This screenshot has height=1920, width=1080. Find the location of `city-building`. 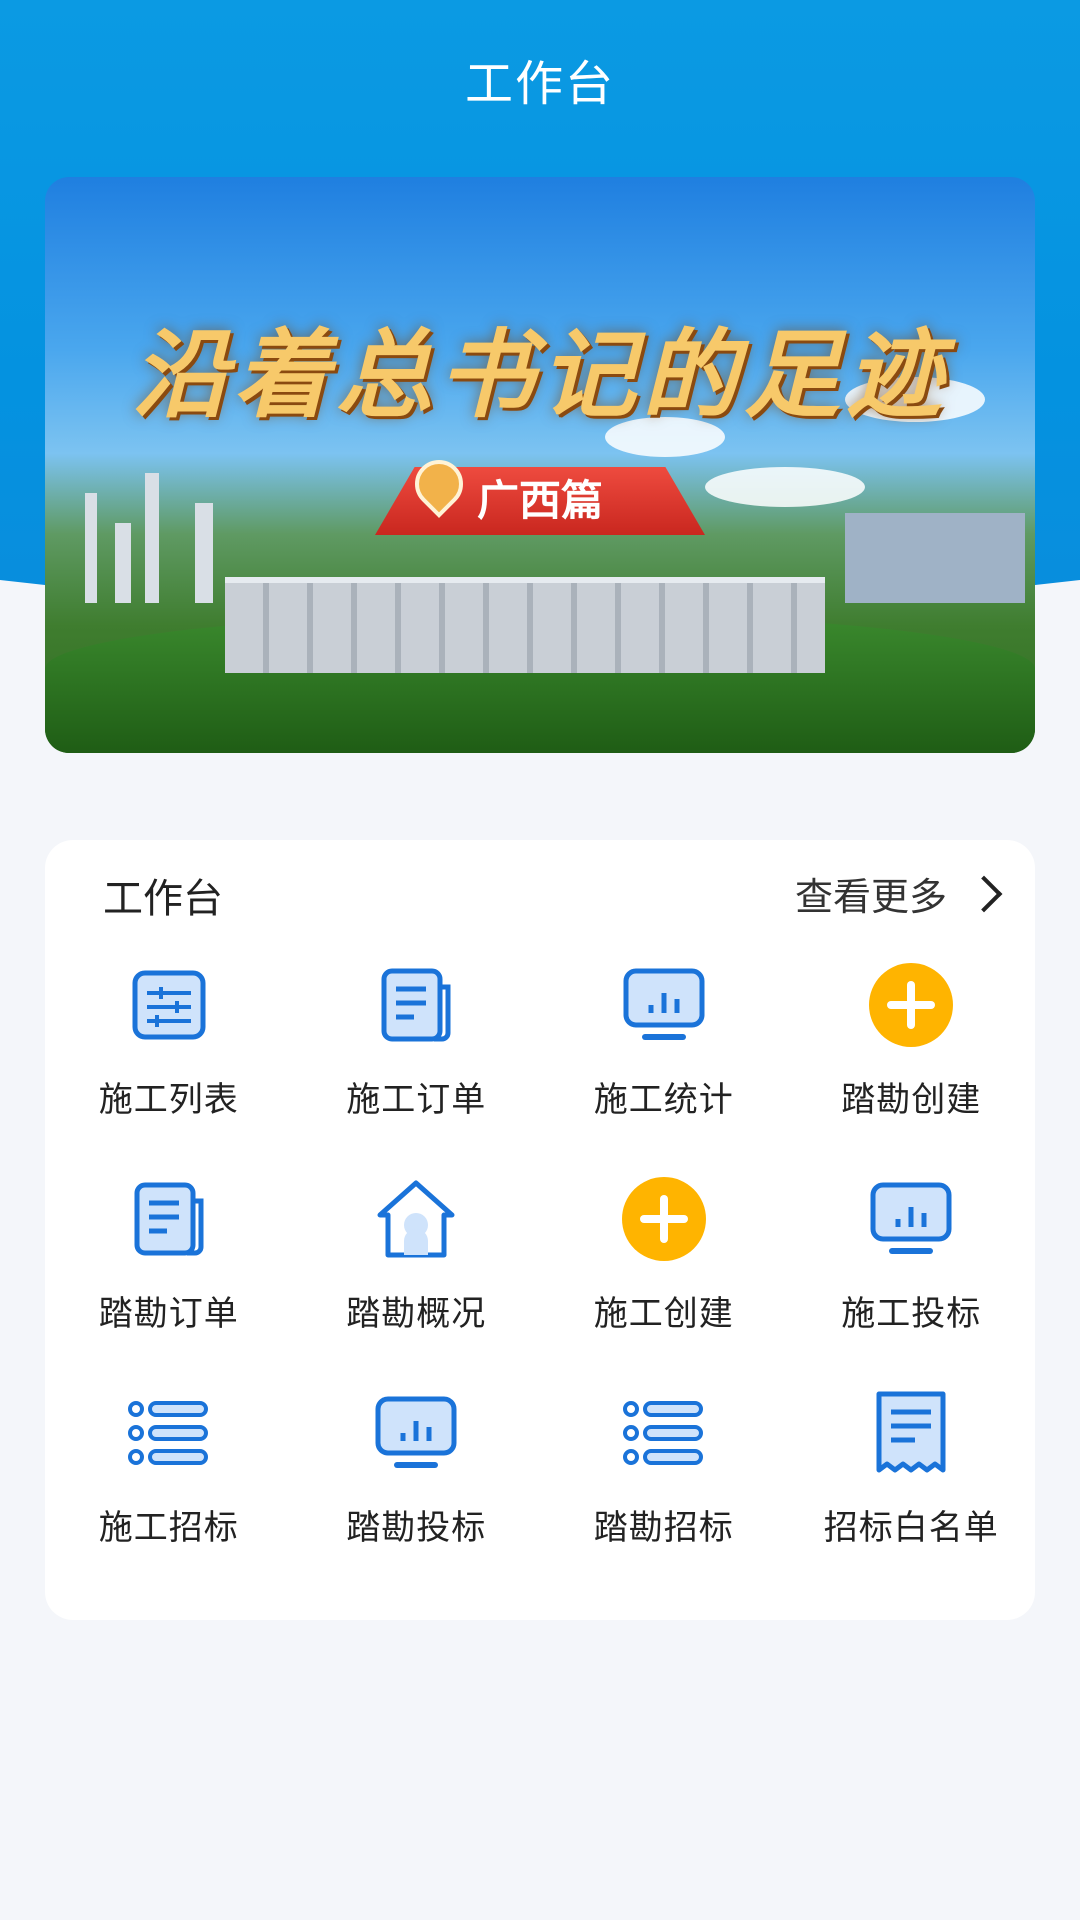

city-building is located at coordinates (935, 558).